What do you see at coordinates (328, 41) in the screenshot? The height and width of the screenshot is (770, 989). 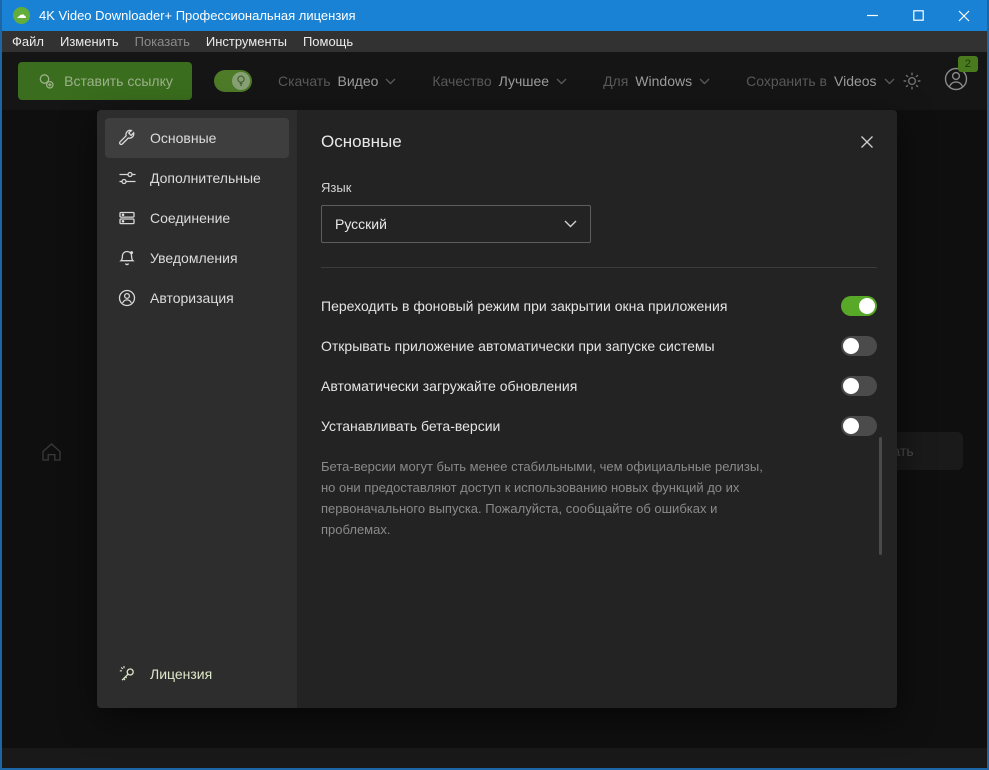 I see `menu-help: Помощь` at bounding box center [328, 41].